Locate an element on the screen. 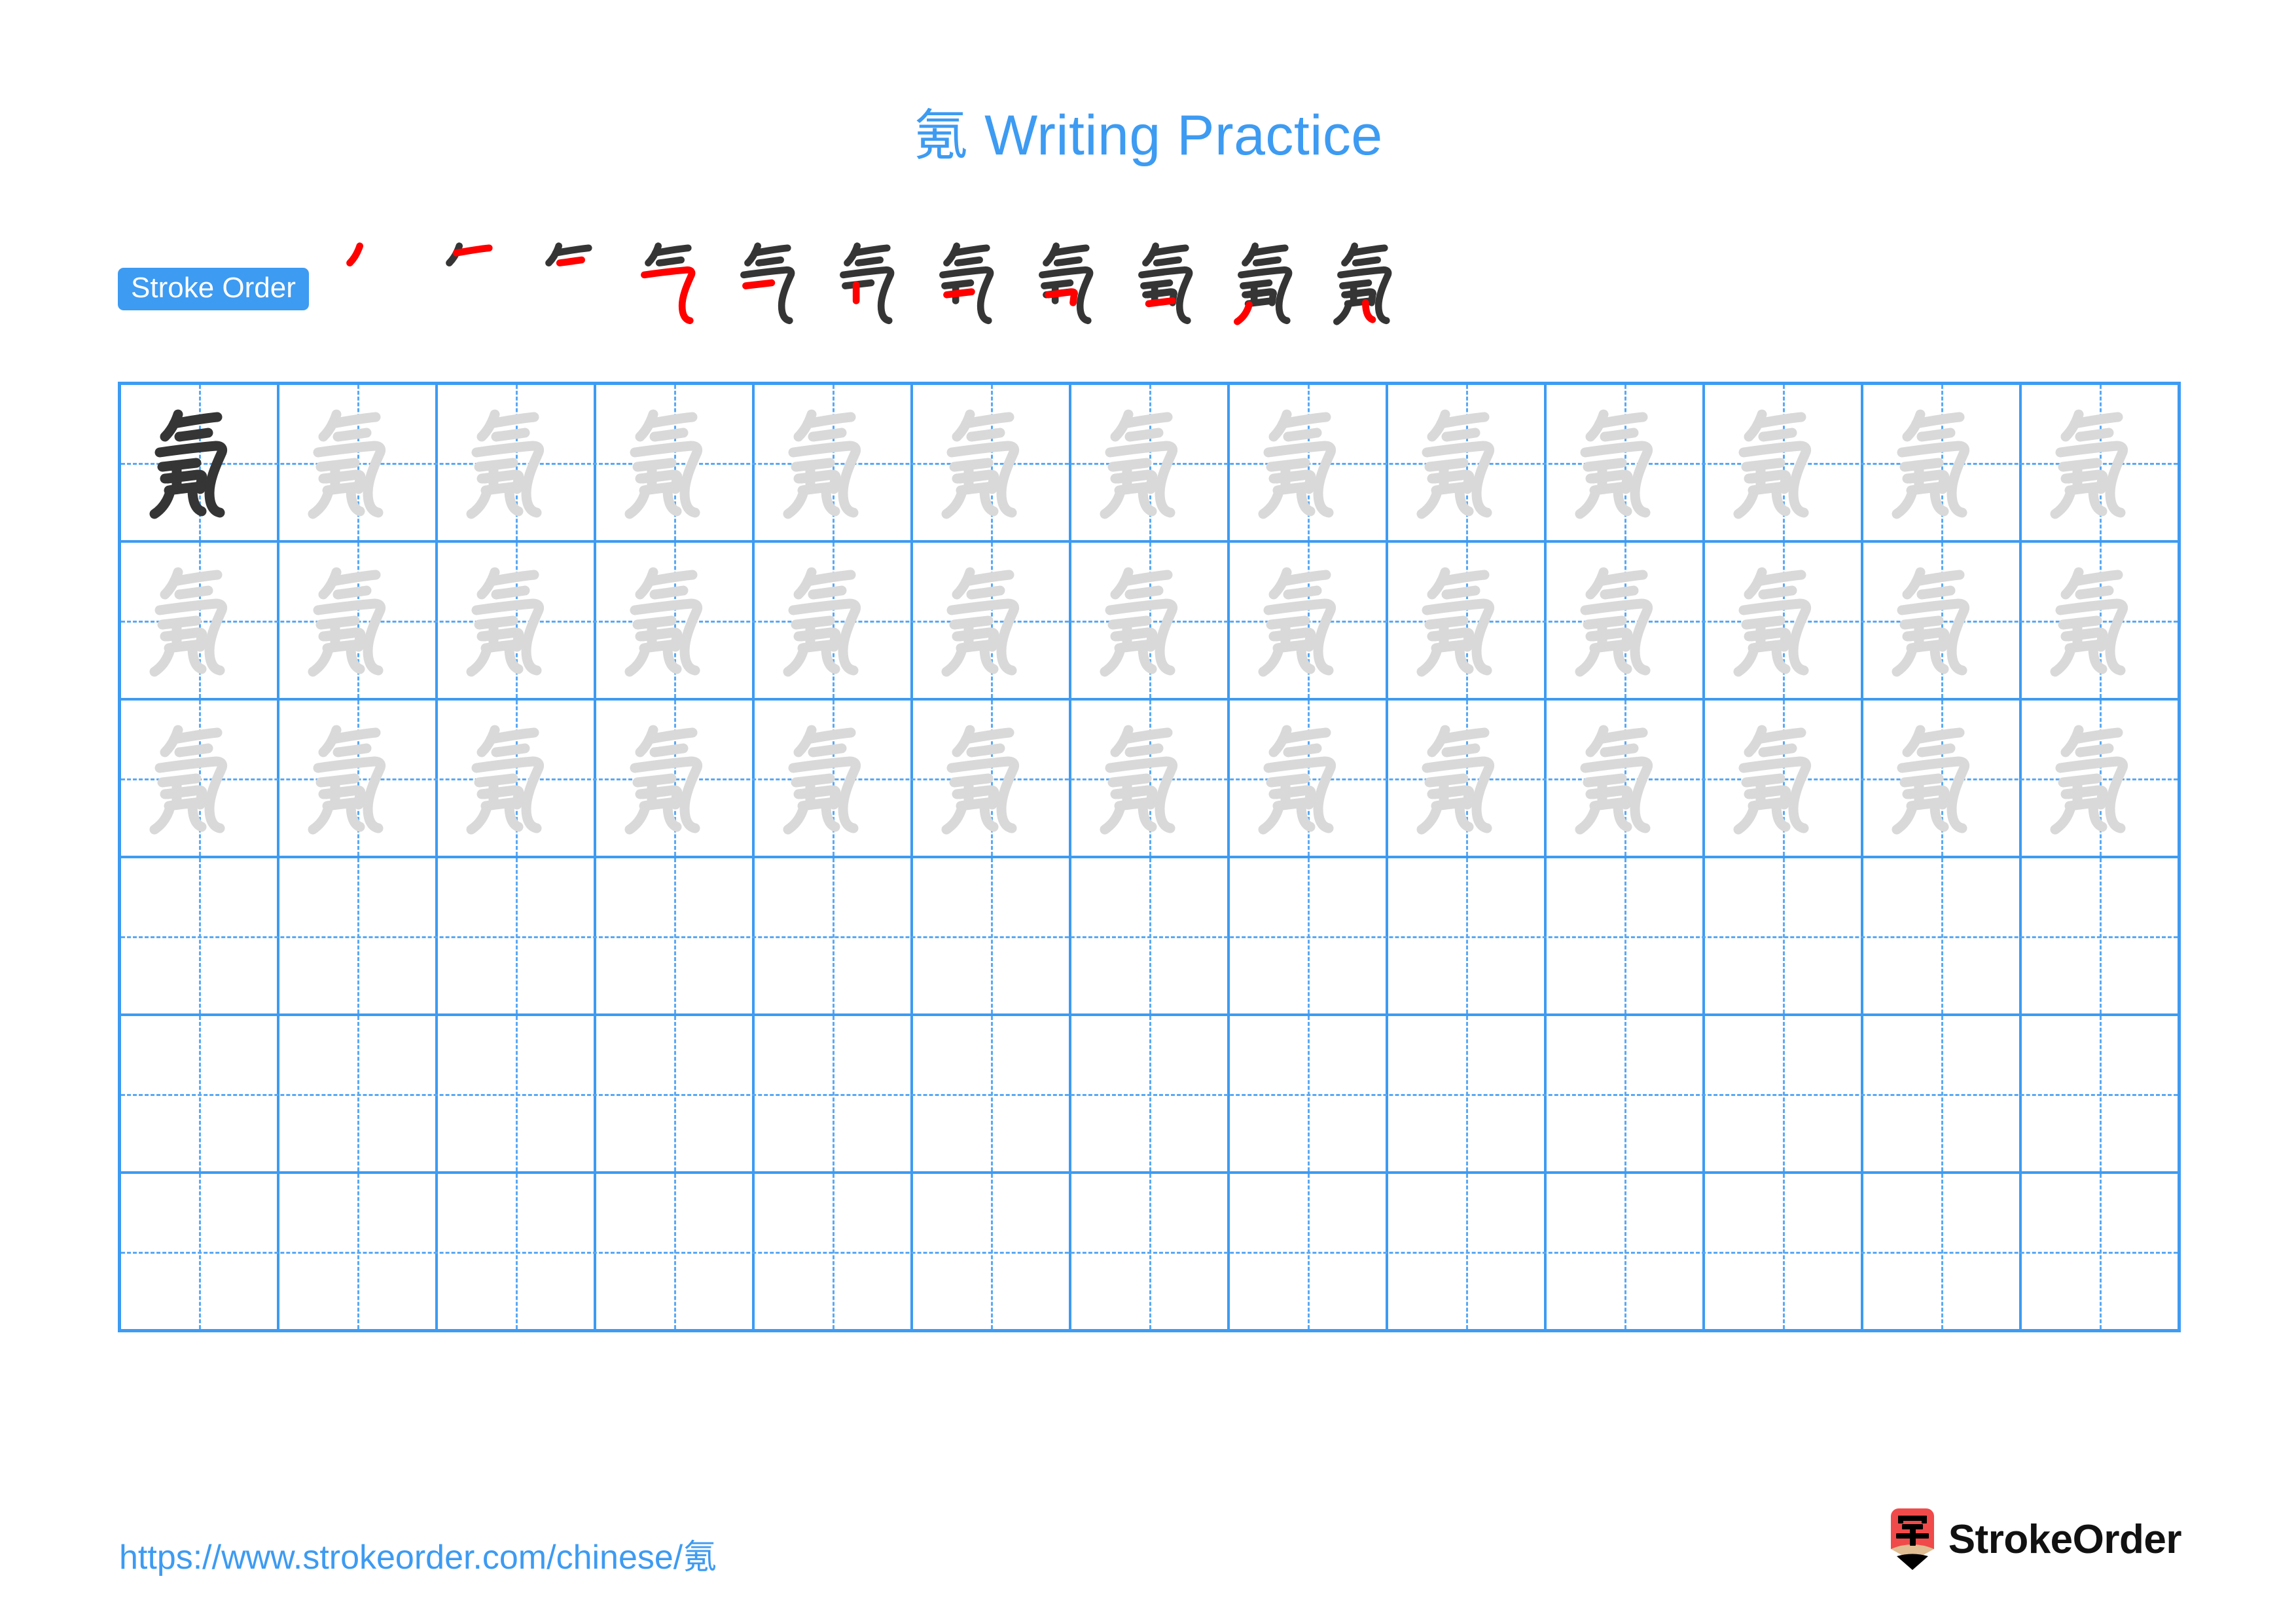 The height and width of the screenshot is (1623, 2296). page-title-text: Writing Practice is located at coordinates (1183, 135).